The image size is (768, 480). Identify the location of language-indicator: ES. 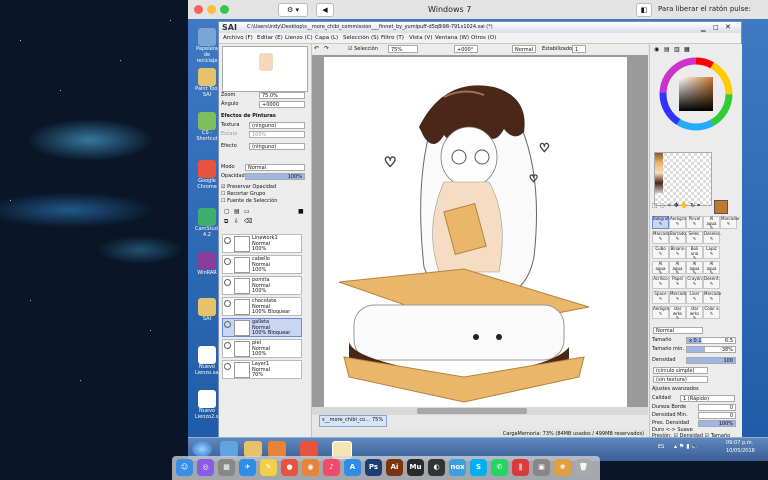
(661, 447).